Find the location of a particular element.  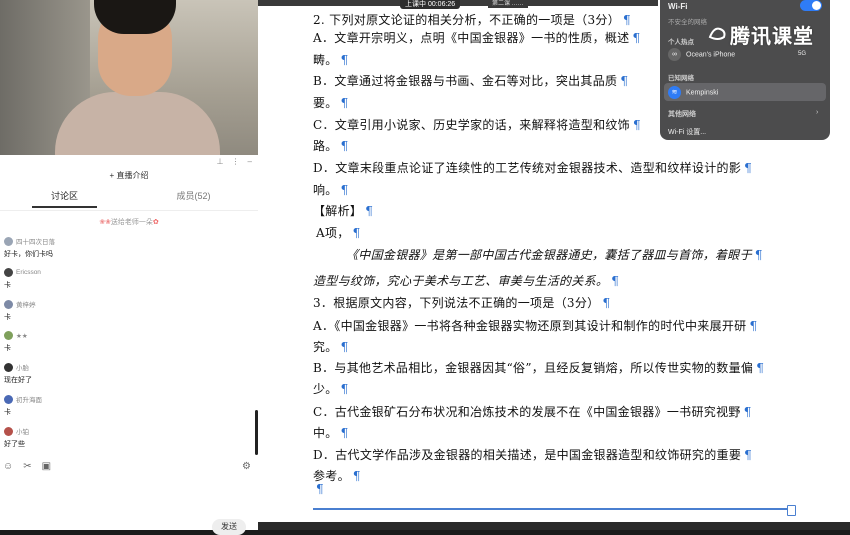

line-text: B．文章通过将金银器与书画、金石等对比，突出其品质 is located at coordinates (465, 81).